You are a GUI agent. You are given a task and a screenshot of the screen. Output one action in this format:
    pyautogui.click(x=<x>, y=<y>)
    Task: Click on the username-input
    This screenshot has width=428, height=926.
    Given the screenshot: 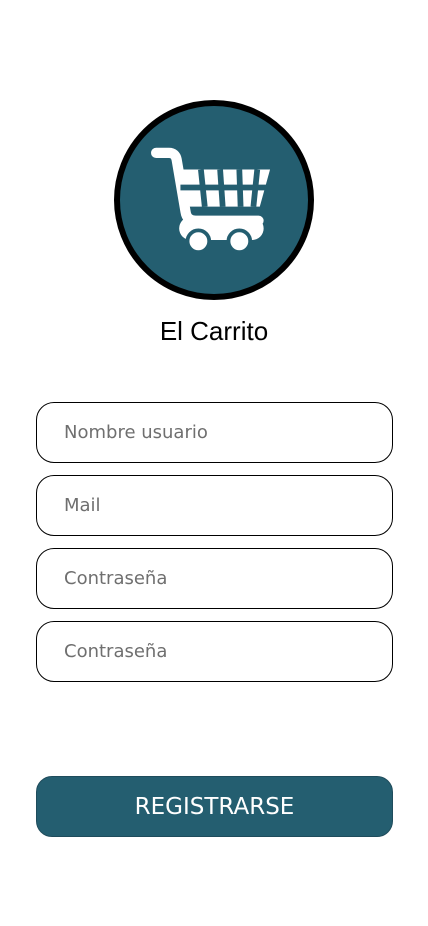 What is the action you would take?
    pyautogui.click(x=214, y=432)
    